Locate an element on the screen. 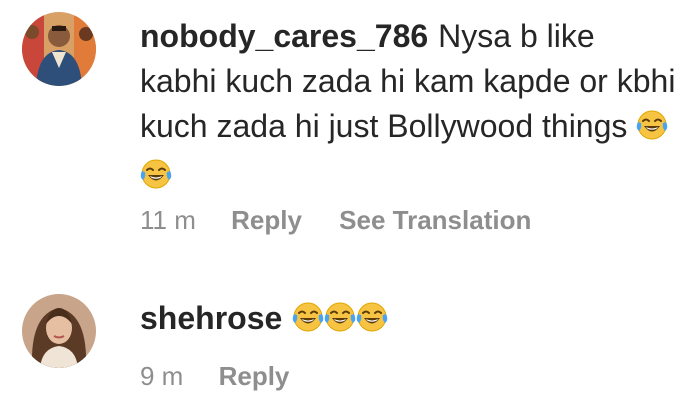 The image size is (700, 400). comment-time: 9 m is located at coordinates (162, 376).